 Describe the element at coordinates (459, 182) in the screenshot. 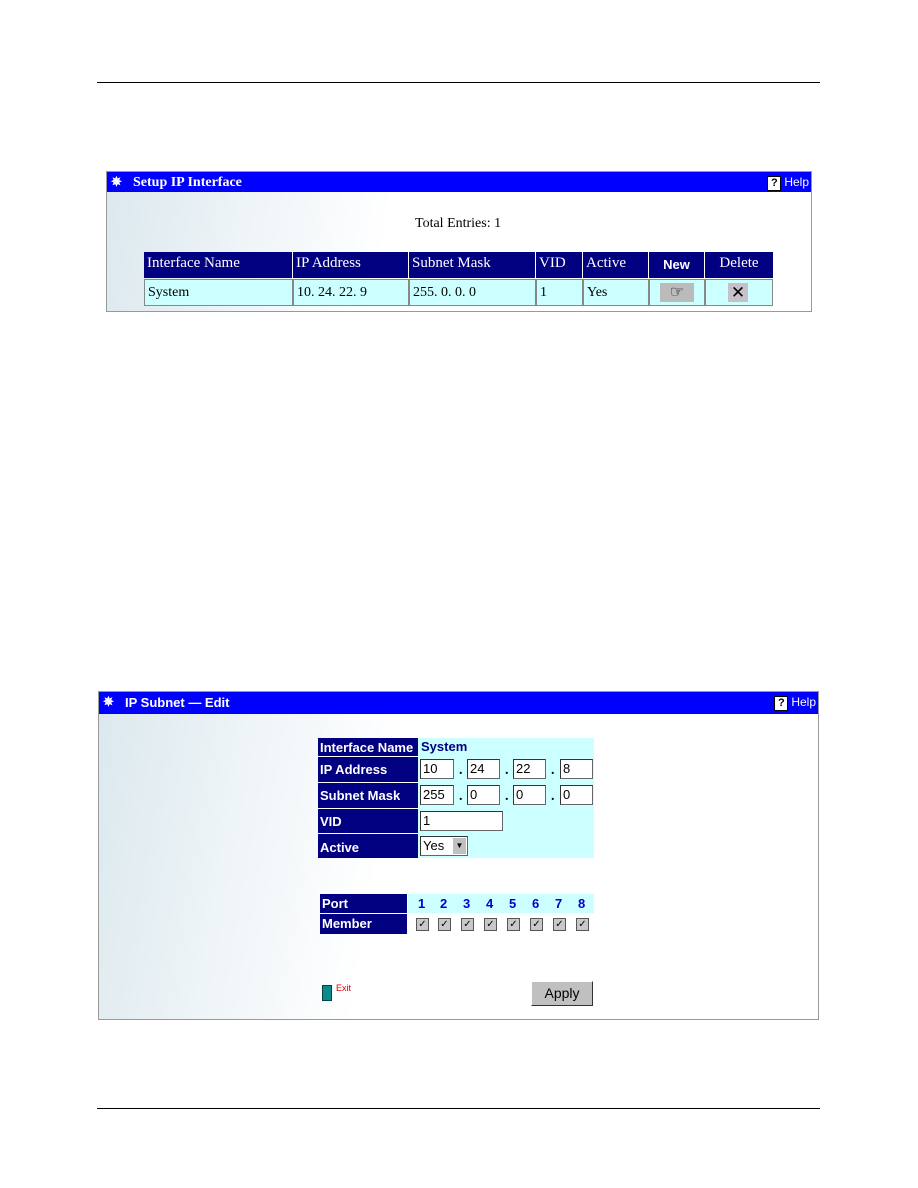

I see `title-bar: ✵ Setup IP Interface ? Help` at that location.